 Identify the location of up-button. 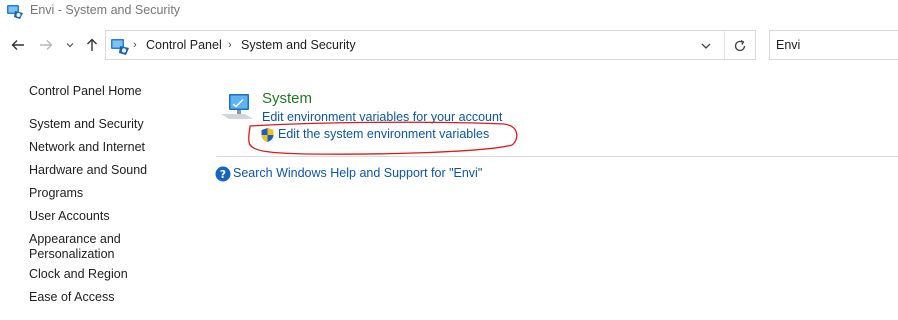
(92, 45).